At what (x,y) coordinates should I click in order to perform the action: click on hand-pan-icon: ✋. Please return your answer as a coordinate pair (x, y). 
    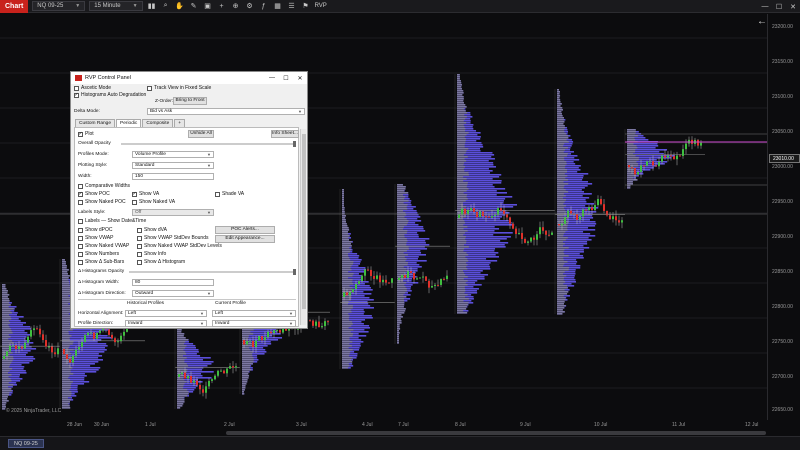
    Looking at the image, I should click on (180, 6).